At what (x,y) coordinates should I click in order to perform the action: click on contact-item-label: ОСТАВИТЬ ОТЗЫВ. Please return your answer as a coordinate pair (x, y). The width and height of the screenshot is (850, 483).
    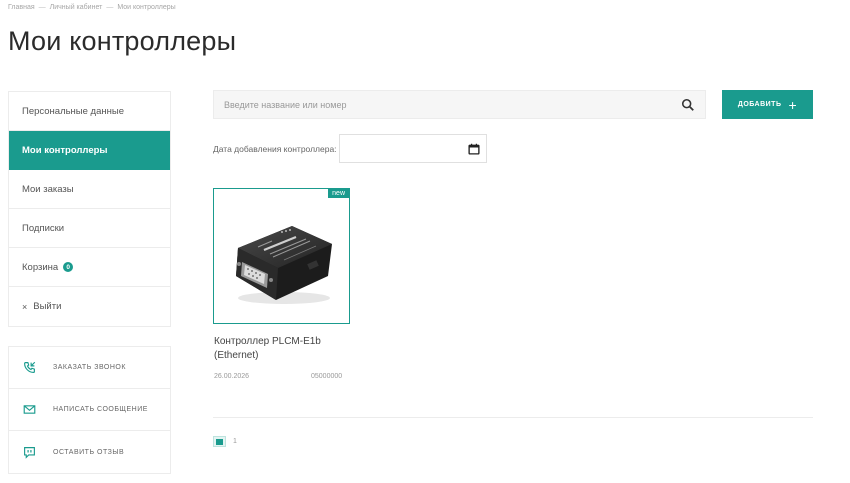
    Looking at the image, I should click on (89, 452).